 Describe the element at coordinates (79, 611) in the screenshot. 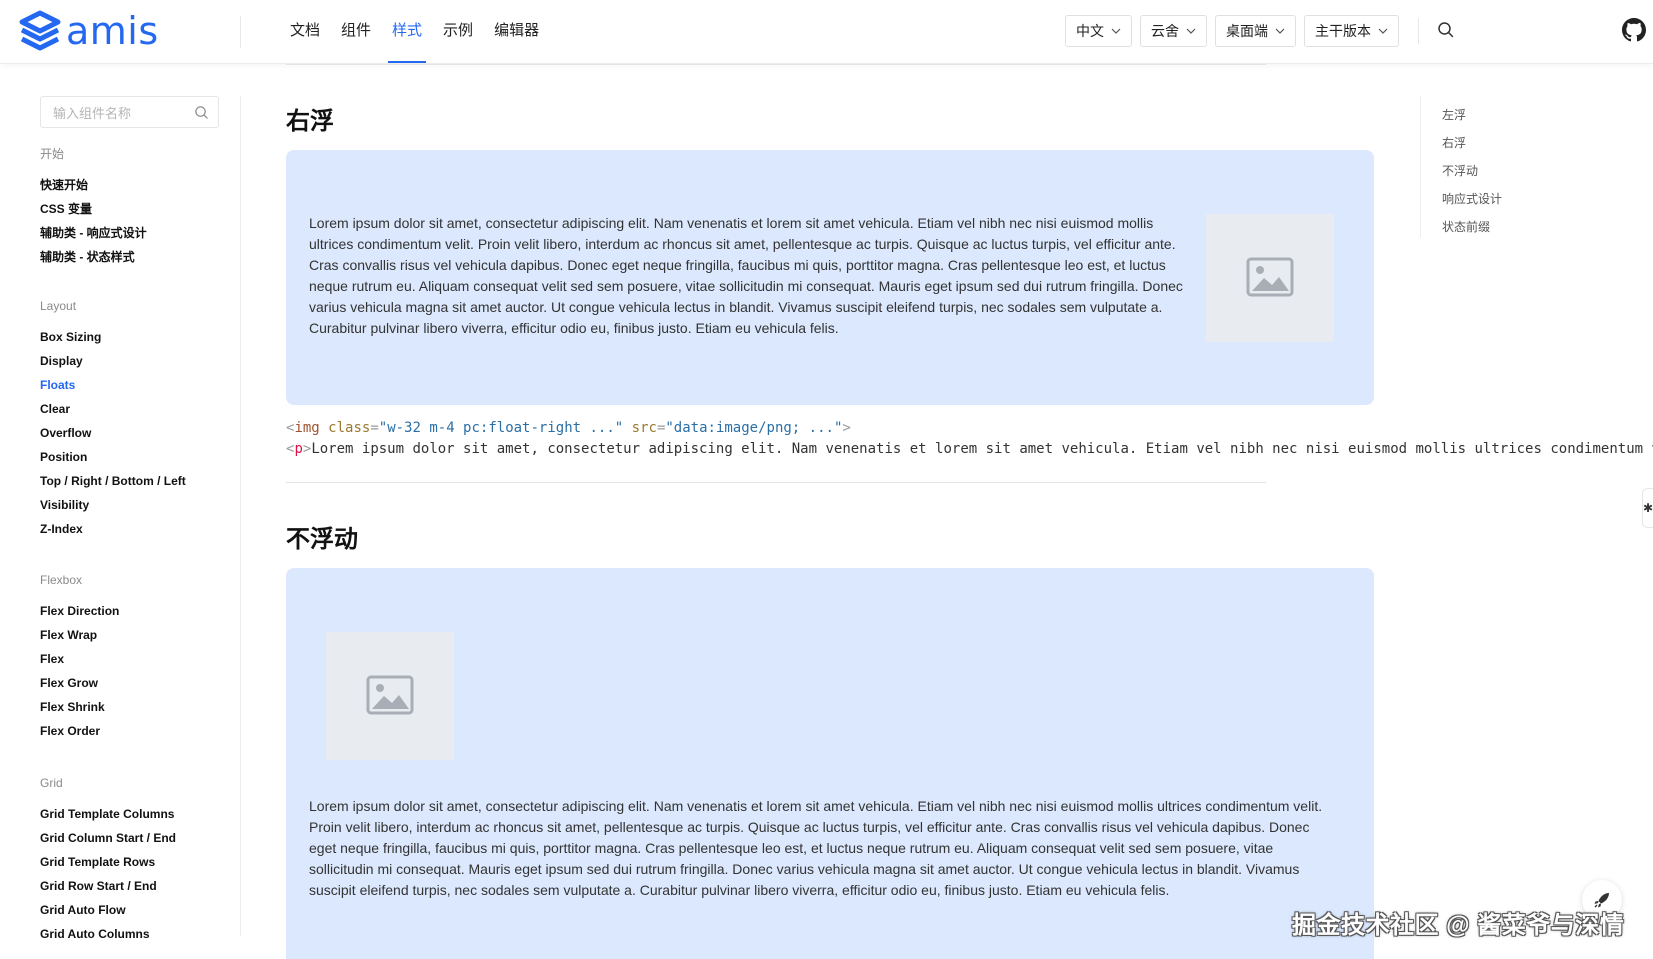

I see `sidebar-item-flex-direction: Flex Direction` at that location.